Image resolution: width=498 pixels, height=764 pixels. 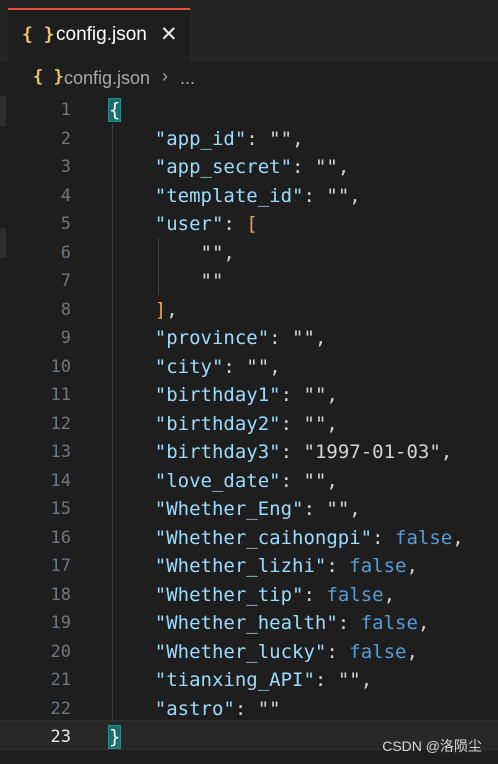 What do you see at coordinates (246, 480) in the screenshot?
I see `code-line: "love_date": "",` at bounding box center [246, 480].